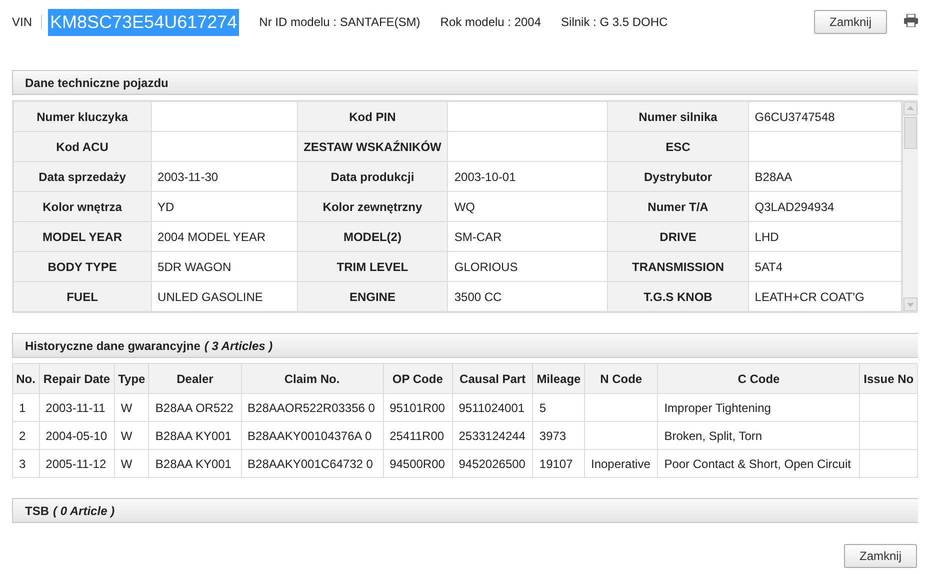 This screenshot has height=574, width=942. Describe the element at coordinates (83, 117) in the screenshot. I see `field-label: Numer kluczyka` at that location.